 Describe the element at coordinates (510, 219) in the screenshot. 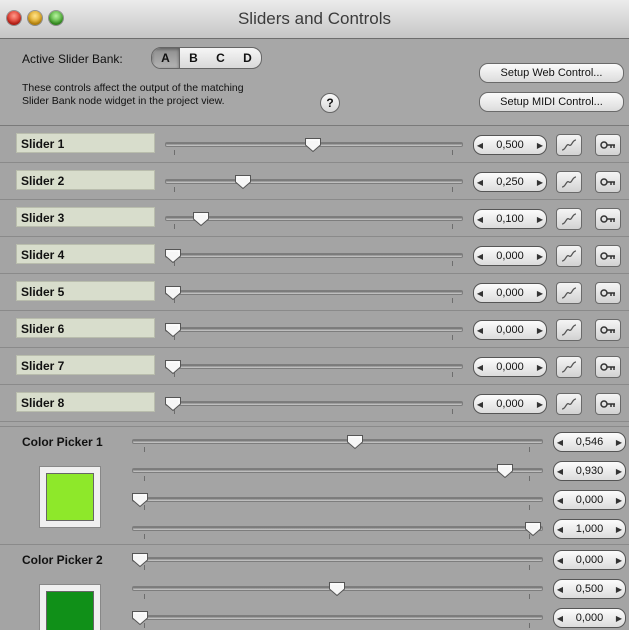

I see `slider-value-stepper: ◀ 0,100 ▶` at that location.